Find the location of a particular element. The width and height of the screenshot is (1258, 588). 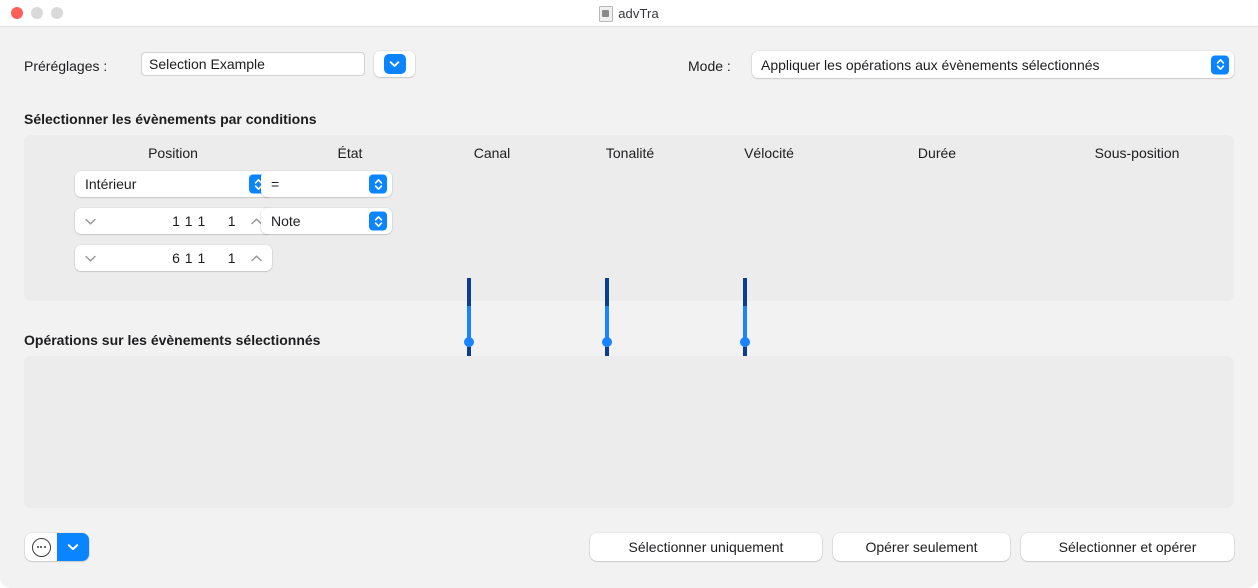

presets-dropdown-button is located at coordinates (394, 64).